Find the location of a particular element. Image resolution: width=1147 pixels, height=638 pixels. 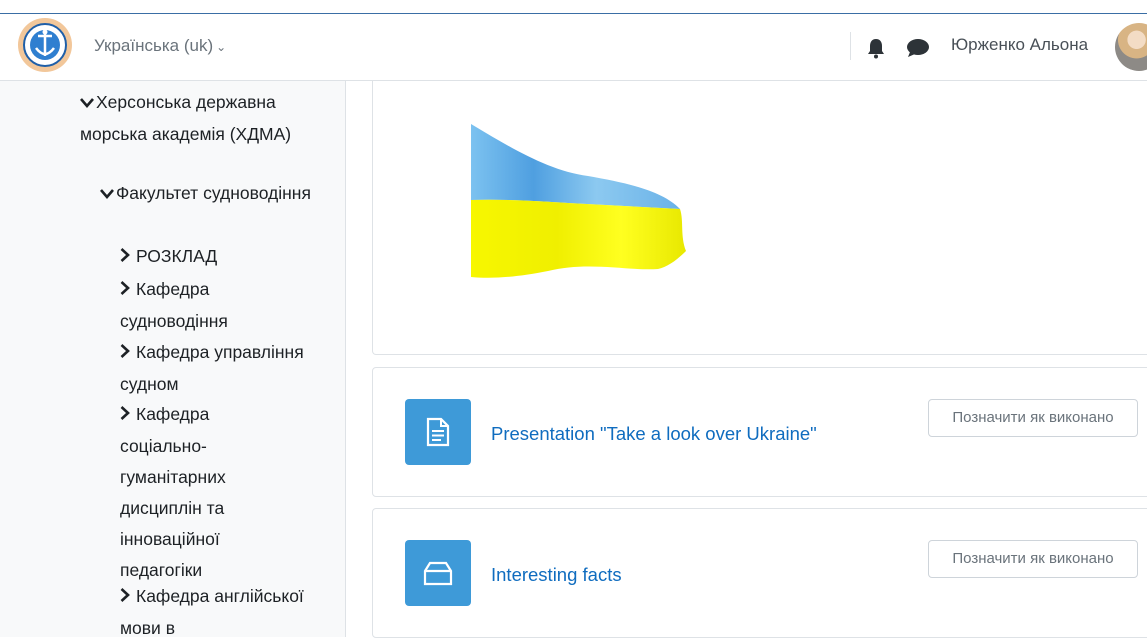

tree-item-faculty: Факультет судноводіння is located at coordinates (210, 194).